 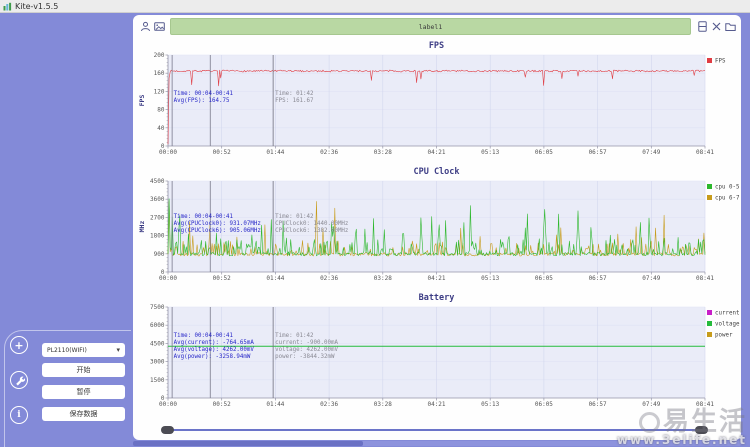 What do you see at coordinates (67, 350) in the screenshot?
I see `device-select-value: PL2110(WIFI)` at bounding box center [67, 350].